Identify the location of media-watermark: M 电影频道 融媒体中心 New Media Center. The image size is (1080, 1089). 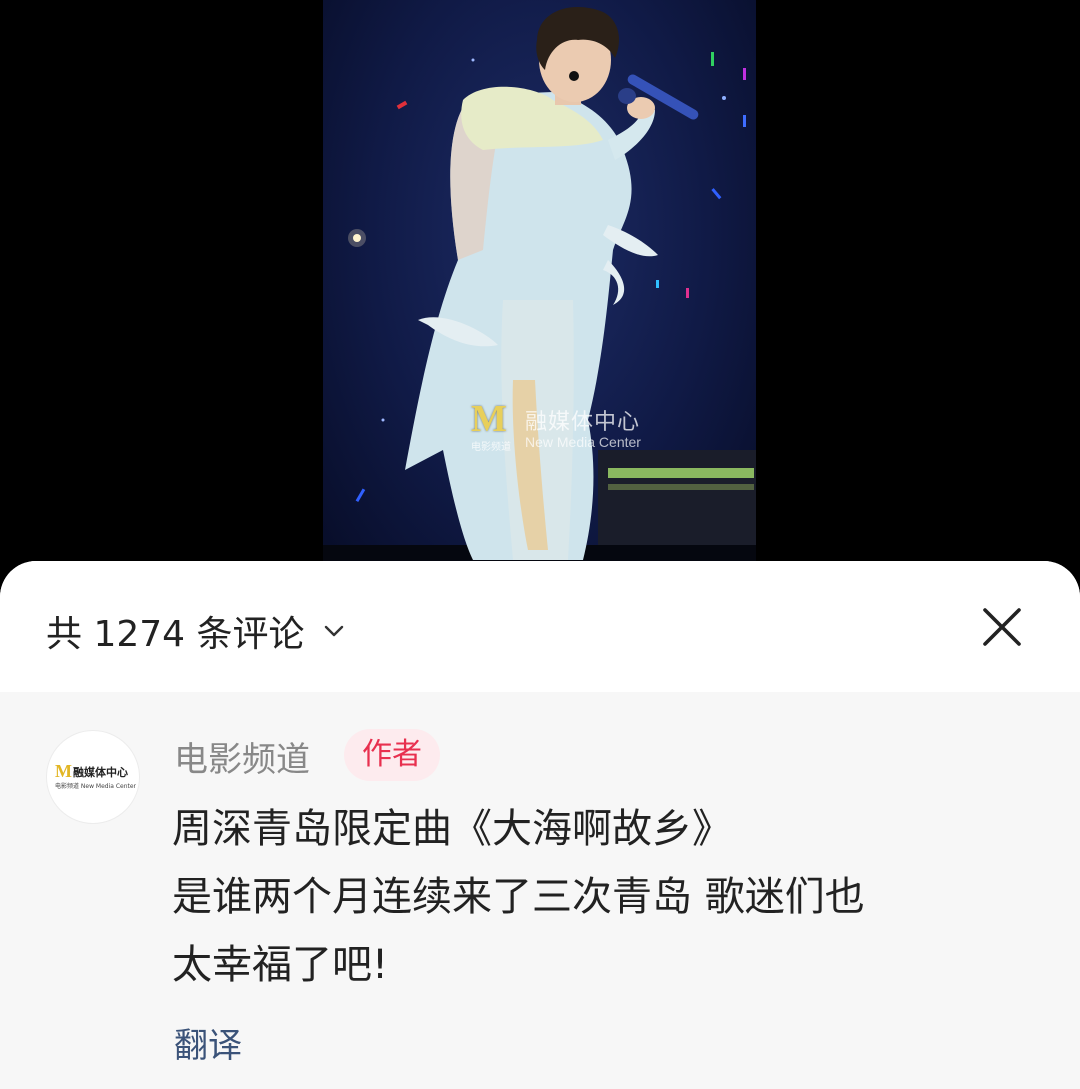
(576, 430).